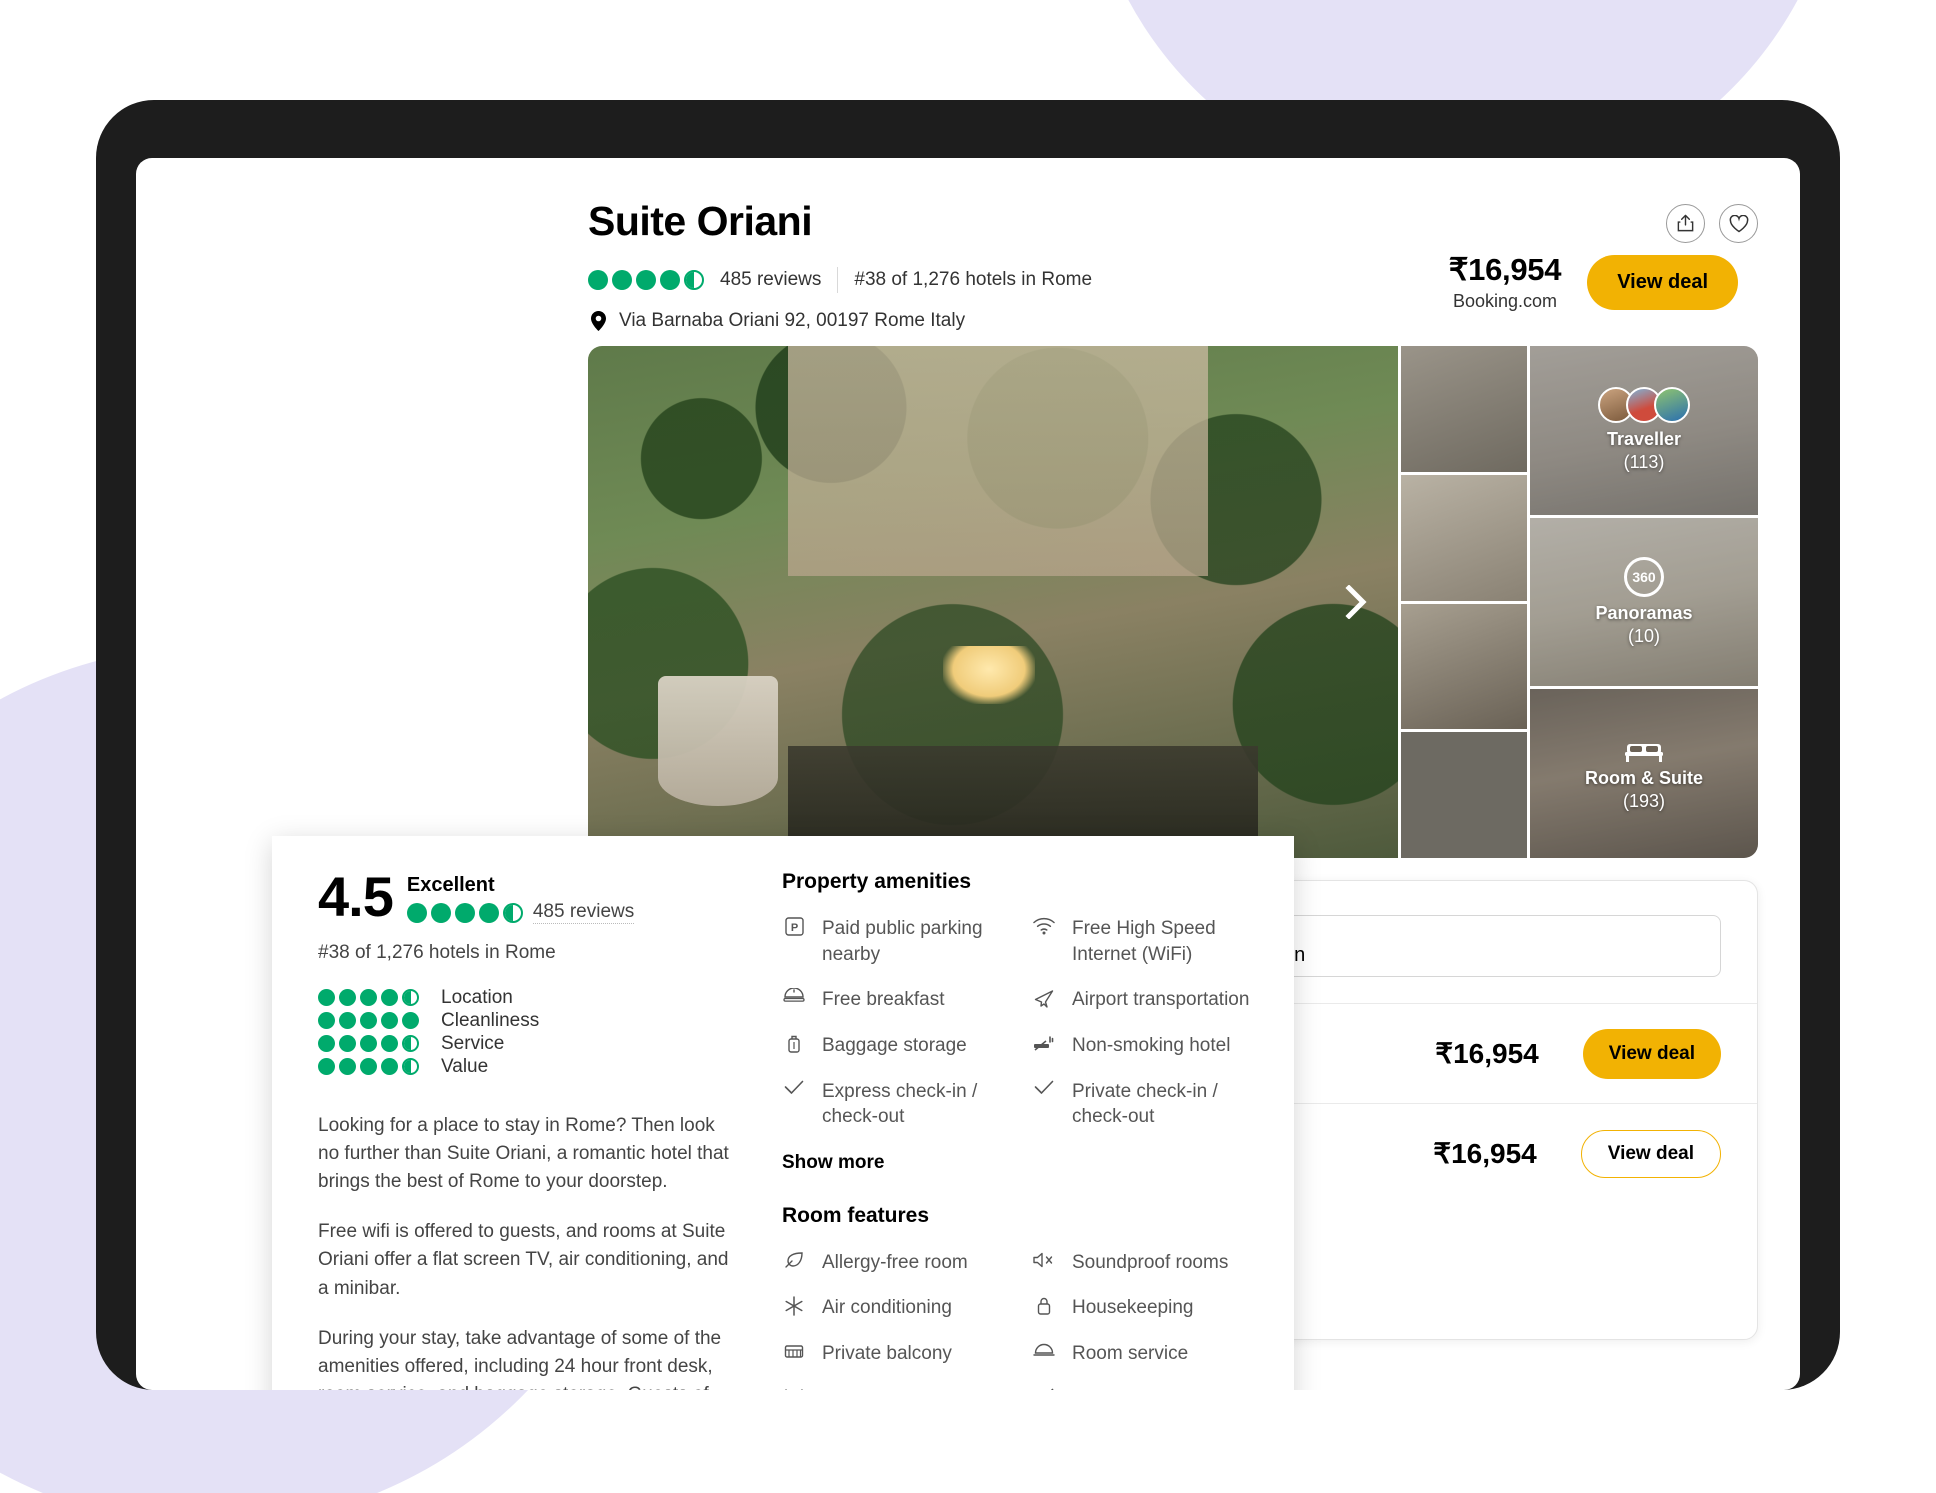  What do you see at coordinates (1685, 223) in the screenshot?
I see `share-button` at bounding box center [1685, 223].